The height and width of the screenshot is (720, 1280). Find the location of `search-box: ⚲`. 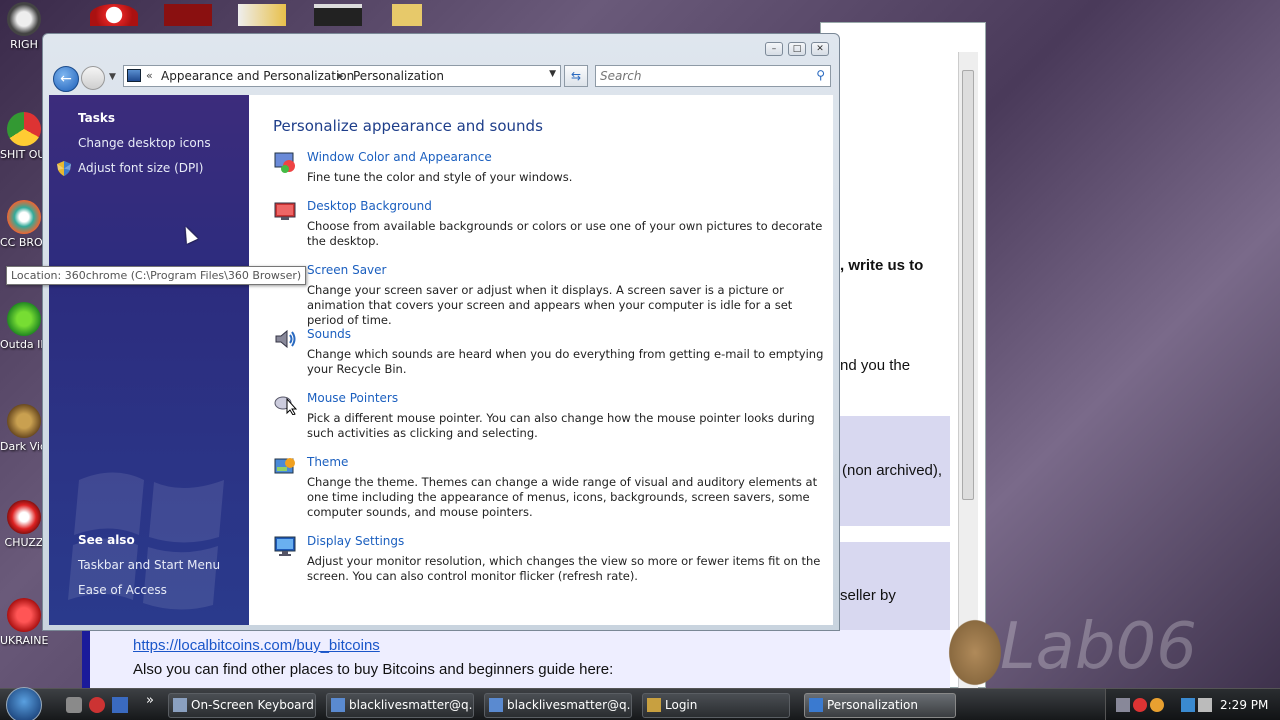

search-box: ⚲ is located at coordinates (713, 76).